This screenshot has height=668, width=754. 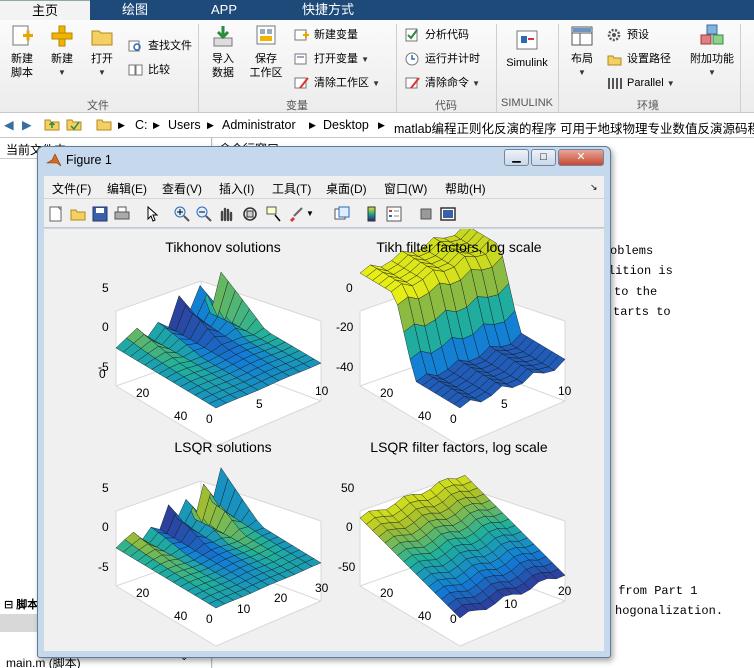 I want to click on close-icon: ✕, so click(x=581, y=157).